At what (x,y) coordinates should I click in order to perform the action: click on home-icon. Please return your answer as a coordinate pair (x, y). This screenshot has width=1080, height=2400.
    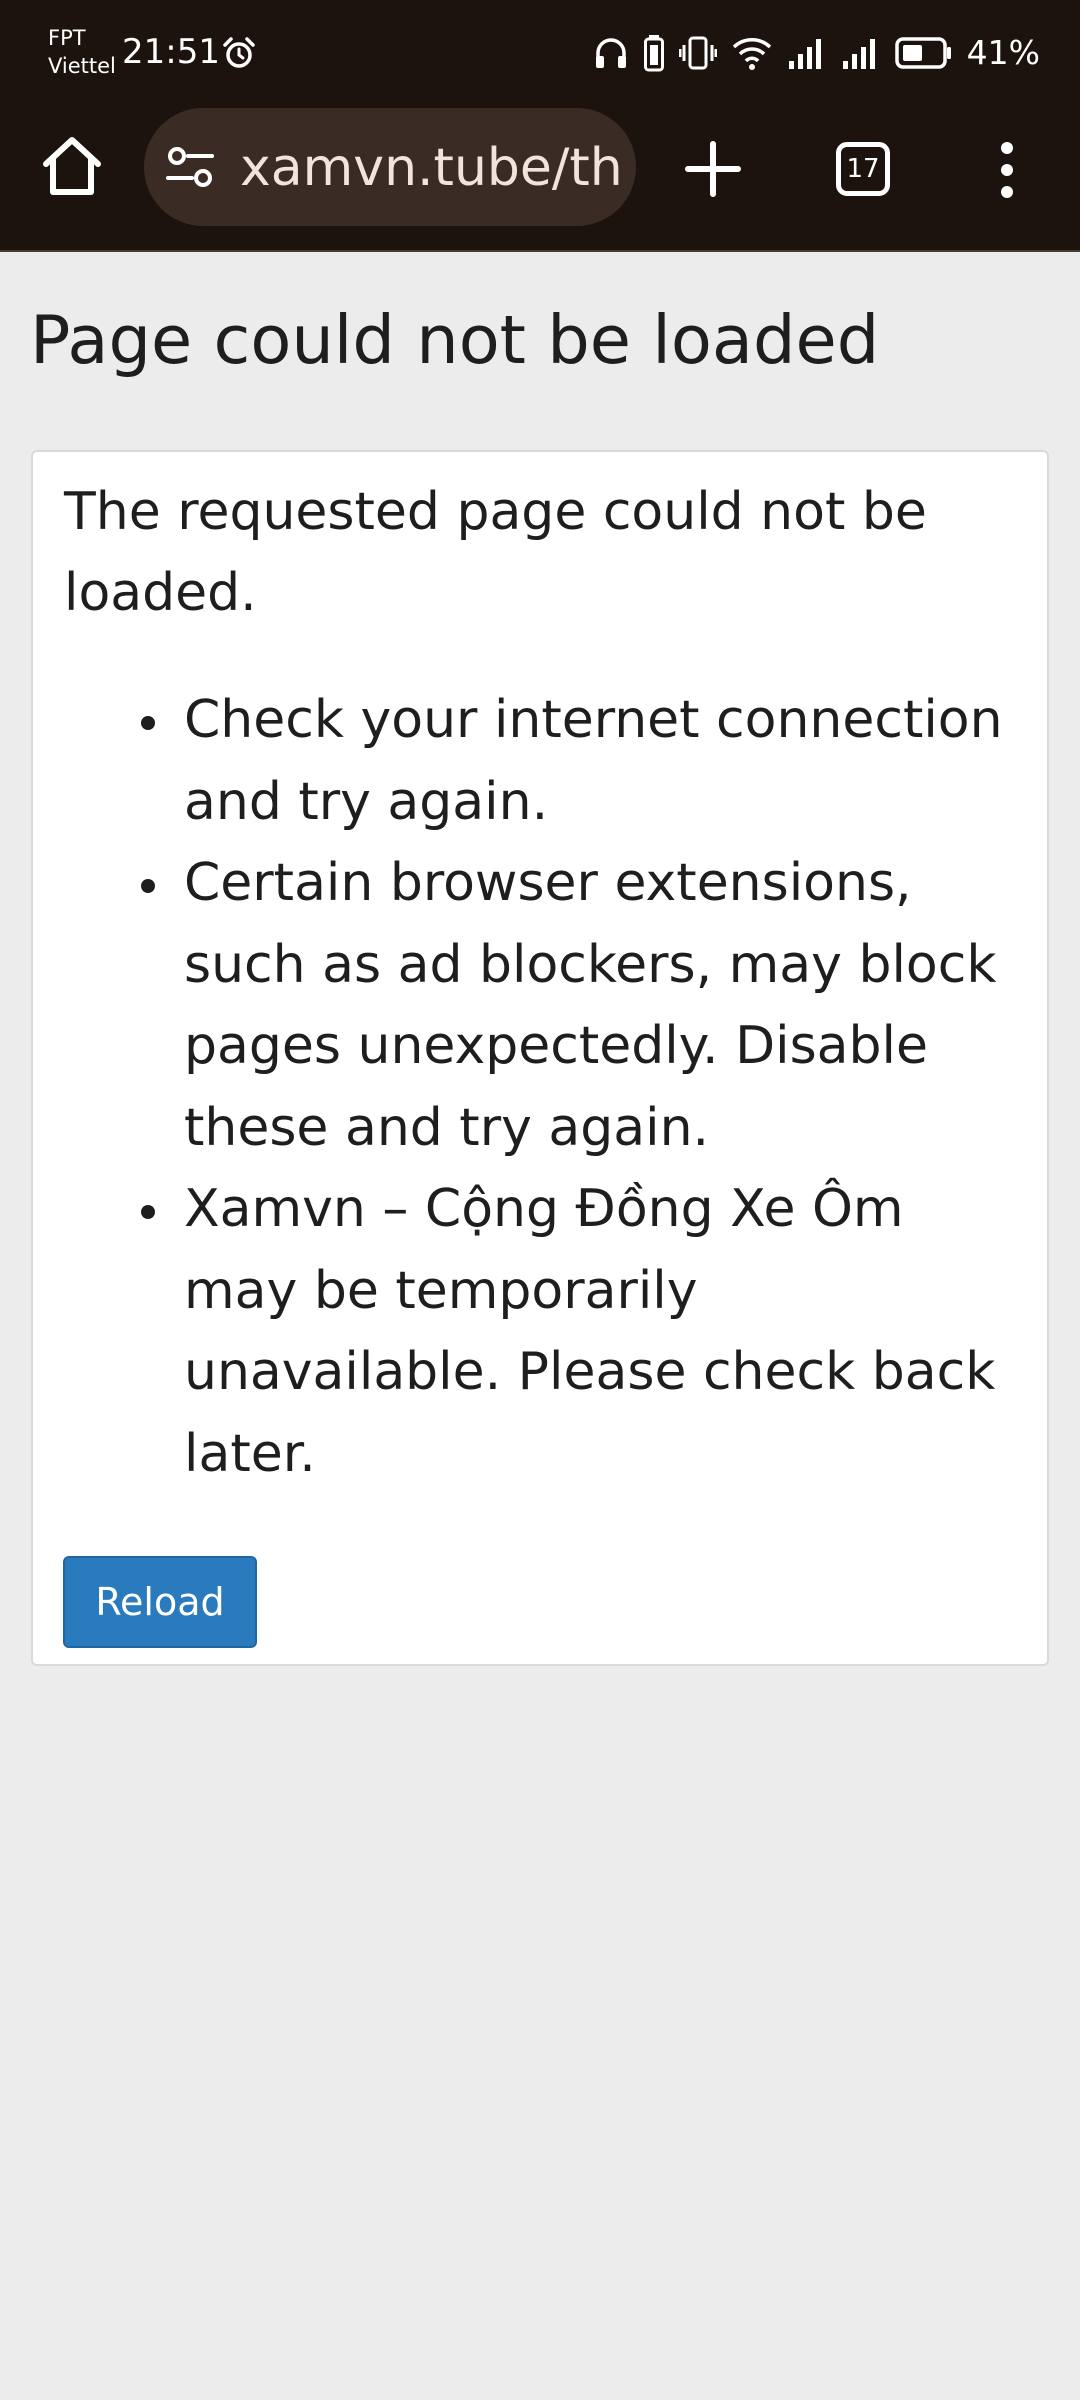
    Looking at the image, I should click on (72, 166).